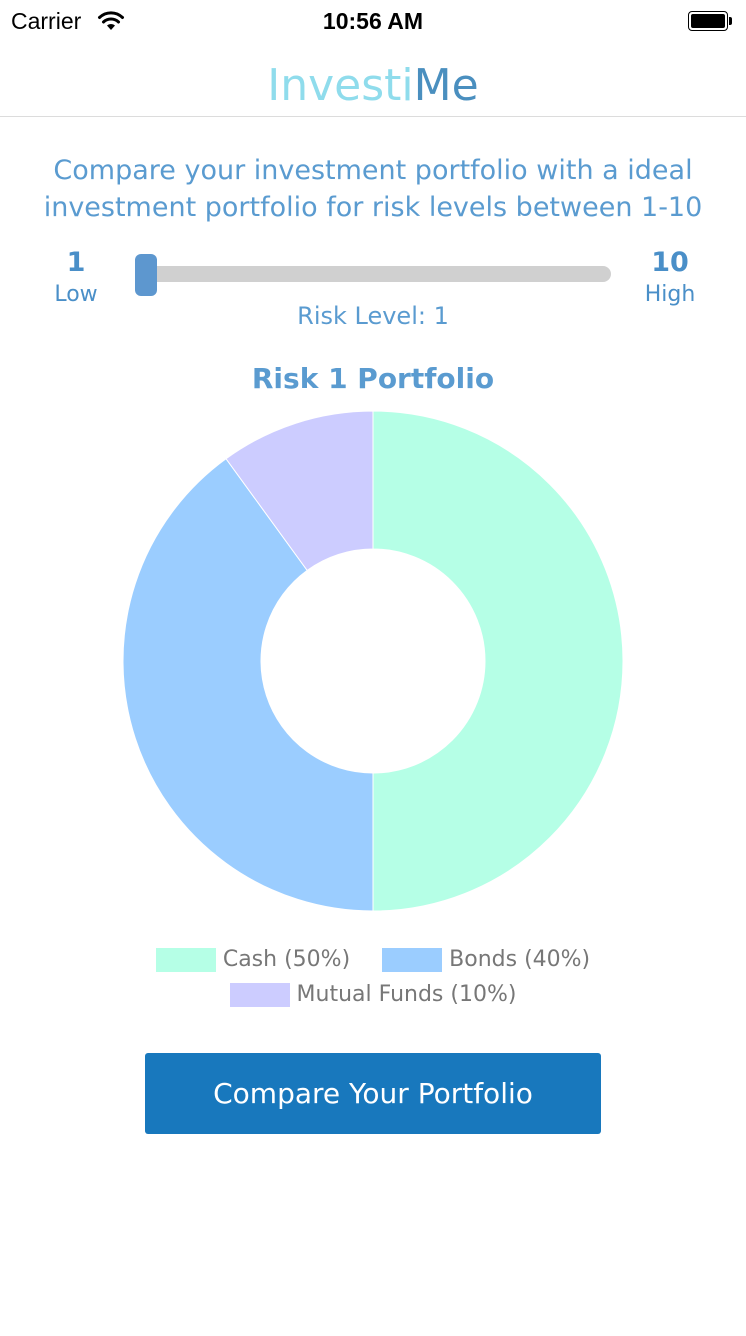 The width and height of the screenshot is (746, 1336). I want to click on legend-item-bonds: Bonds (40%), so click(486, 959).